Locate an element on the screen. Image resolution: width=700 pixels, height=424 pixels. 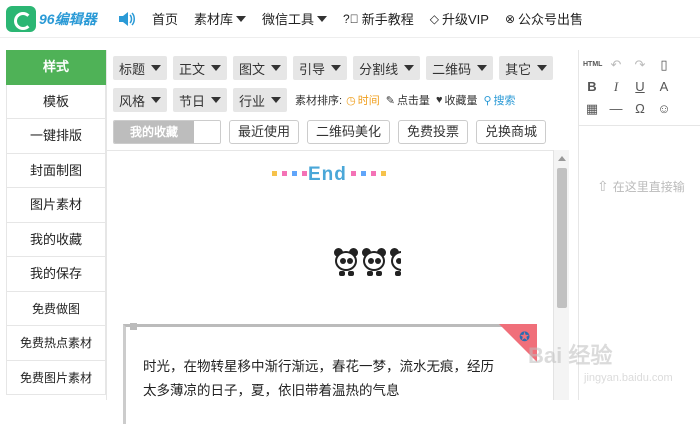
search-icon: ⚲ is located at coordinates (487, 100).